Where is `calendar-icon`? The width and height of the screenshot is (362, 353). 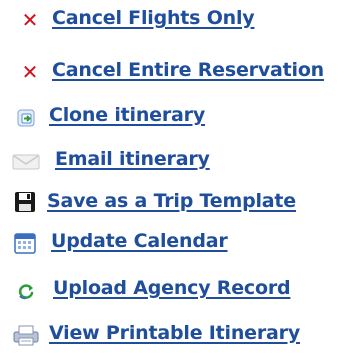 calendar-icon is located at coordinates (25, 243).